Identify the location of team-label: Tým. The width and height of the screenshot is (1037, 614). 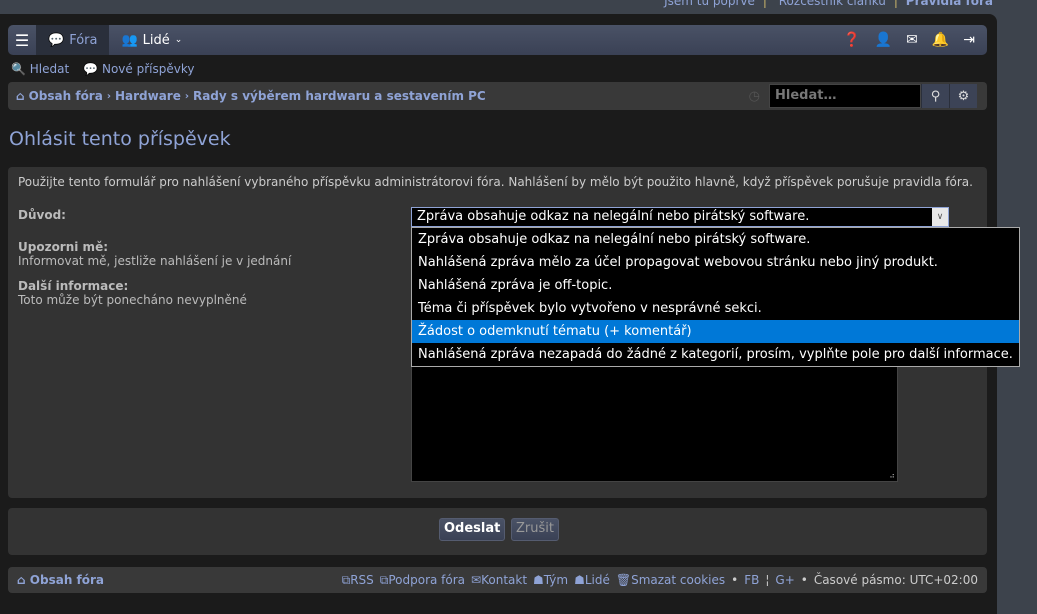
(556, 579).